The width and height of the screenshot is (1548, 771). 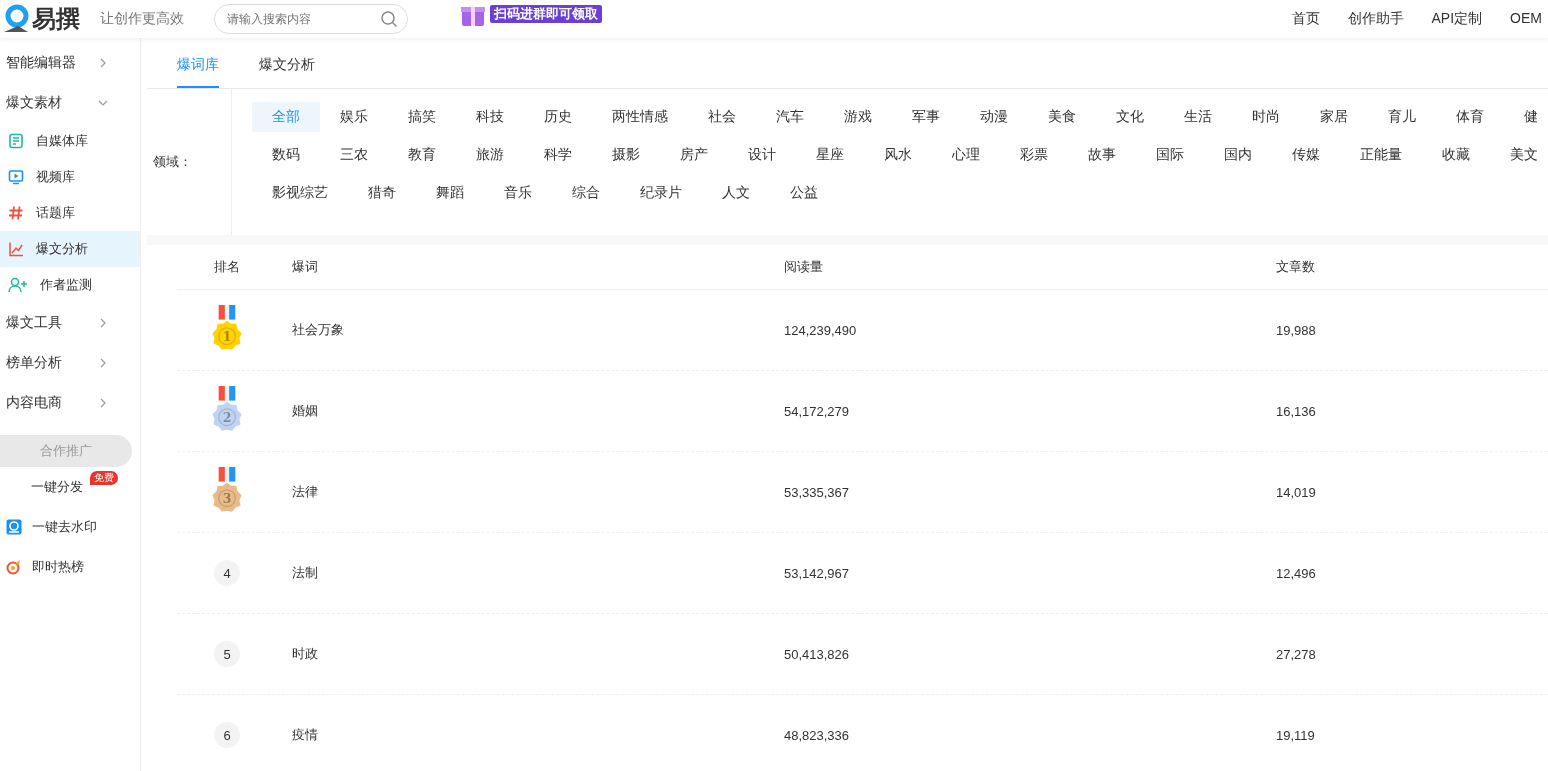 I want to click on category-chip: 影视综艺, so click(x=300, y=193).